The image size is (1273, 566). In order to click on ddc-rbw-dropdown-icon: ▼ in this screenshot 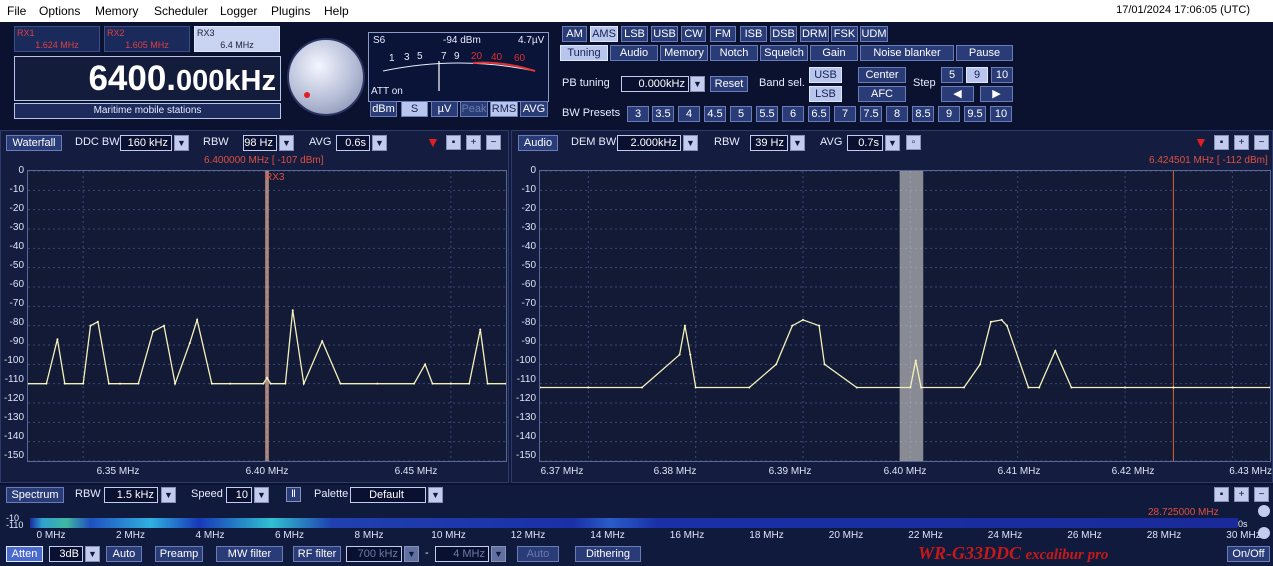, I will do `click(286, 143)`.